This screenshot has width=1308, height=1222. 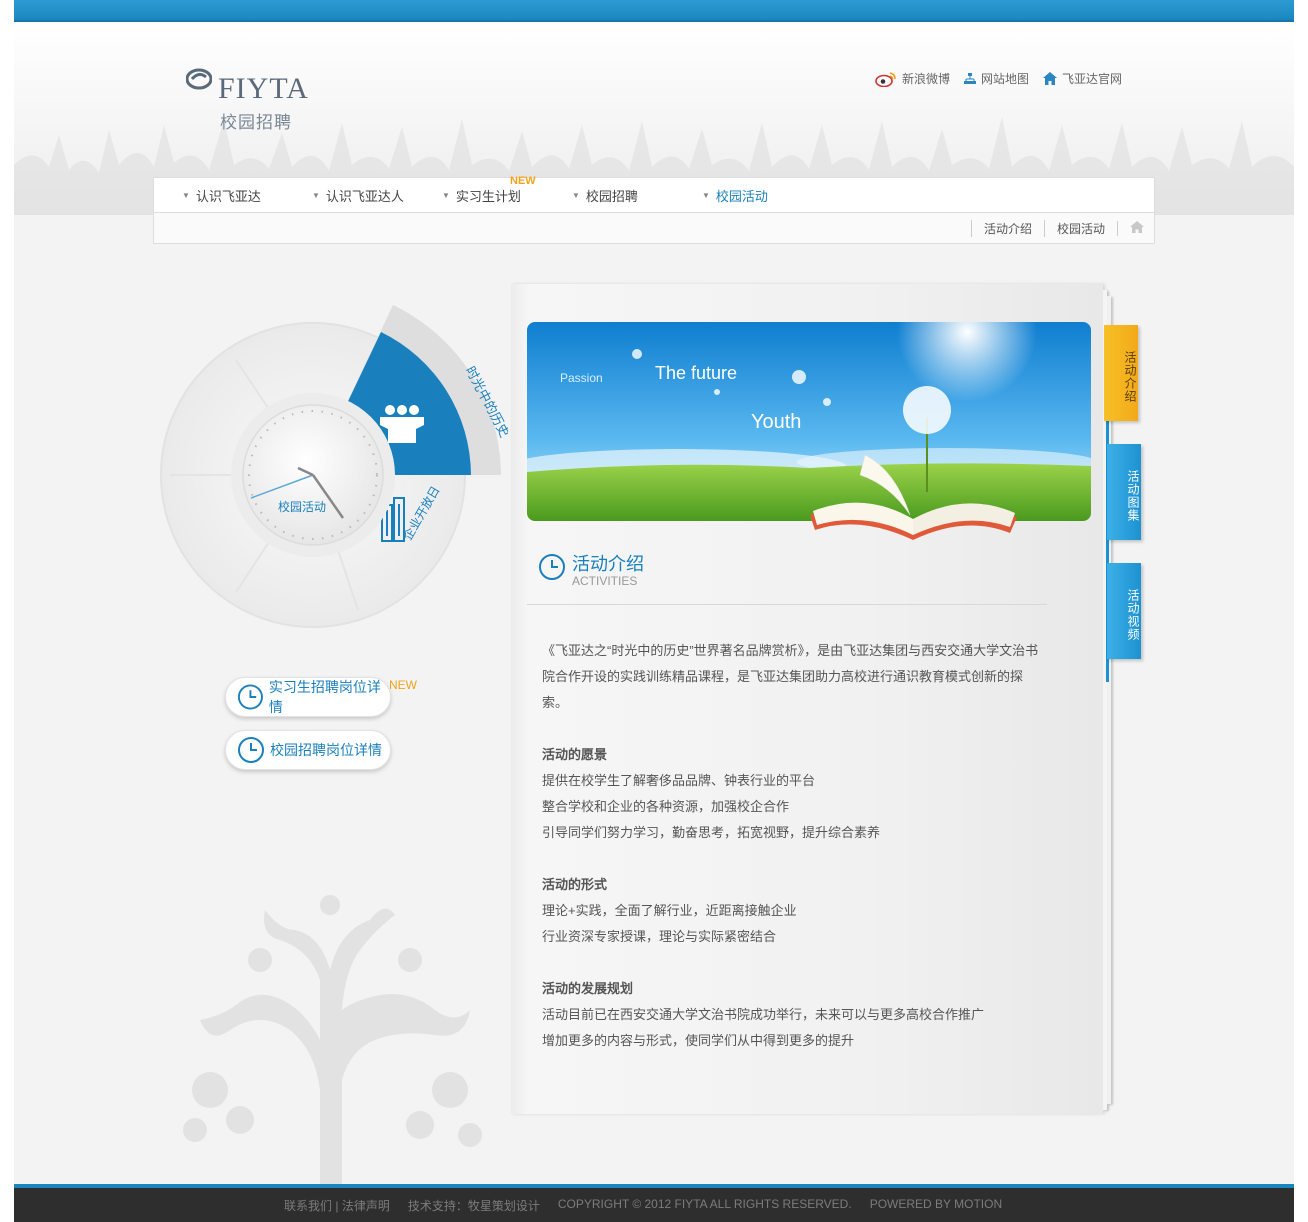 What do you see at coordinates (659, 936) in the screenshot?
I see `block-line: 行业资深专家授课，理论与实际紧密结合` at bounding box center [659, 936].